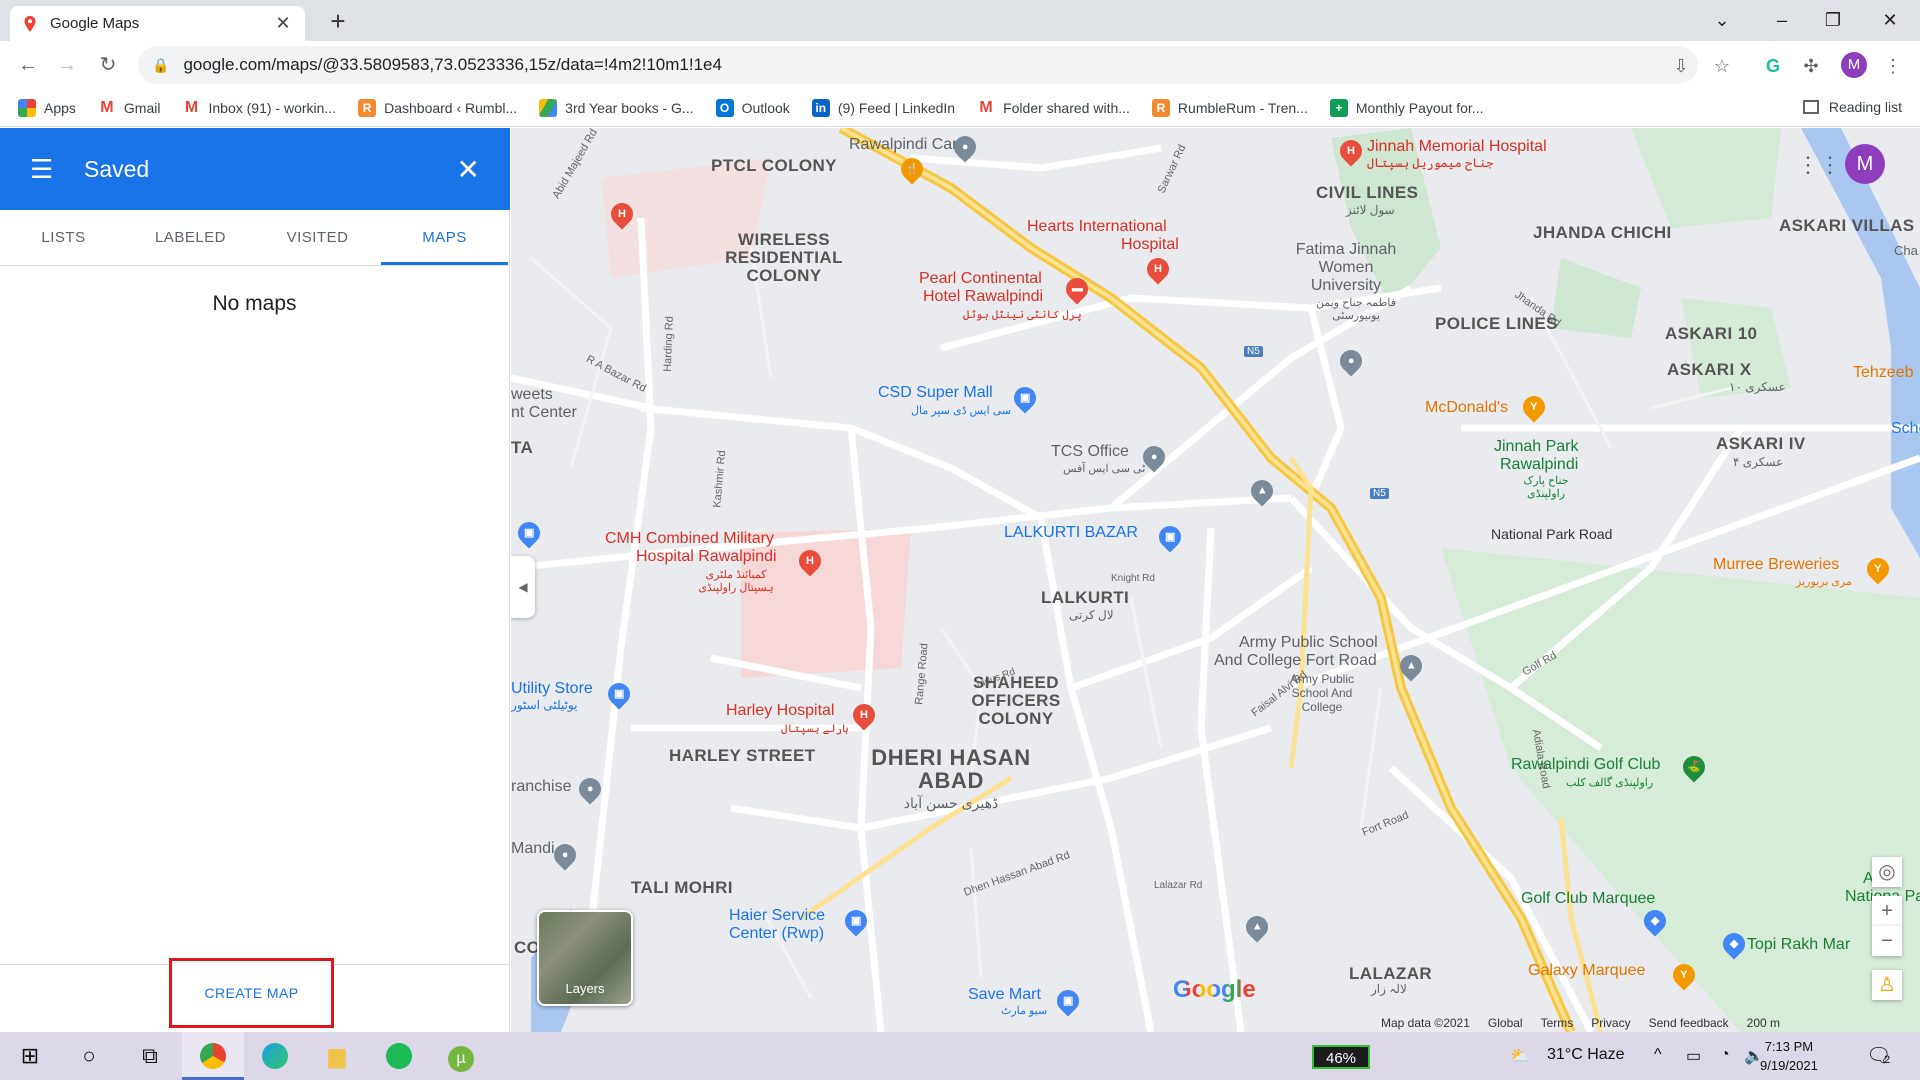 The width and height of the screenshot is (1920, 1080). What do you see at coordinates (63, 237) in the screenshot?
I see `tab-lists: LISTS` at bounding box center [63, 237].